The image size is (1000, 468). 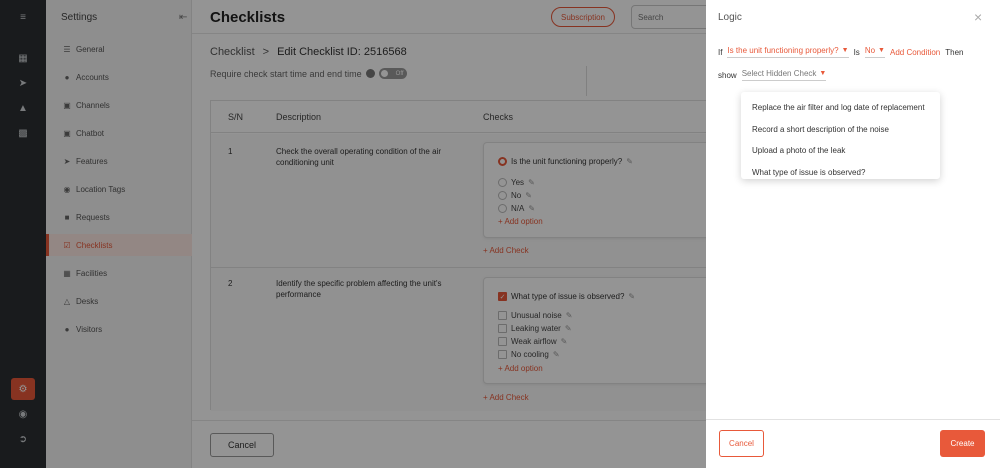 I want to click on dropdown-option: Upload a photo of the leak, so click(x=840, y=151).